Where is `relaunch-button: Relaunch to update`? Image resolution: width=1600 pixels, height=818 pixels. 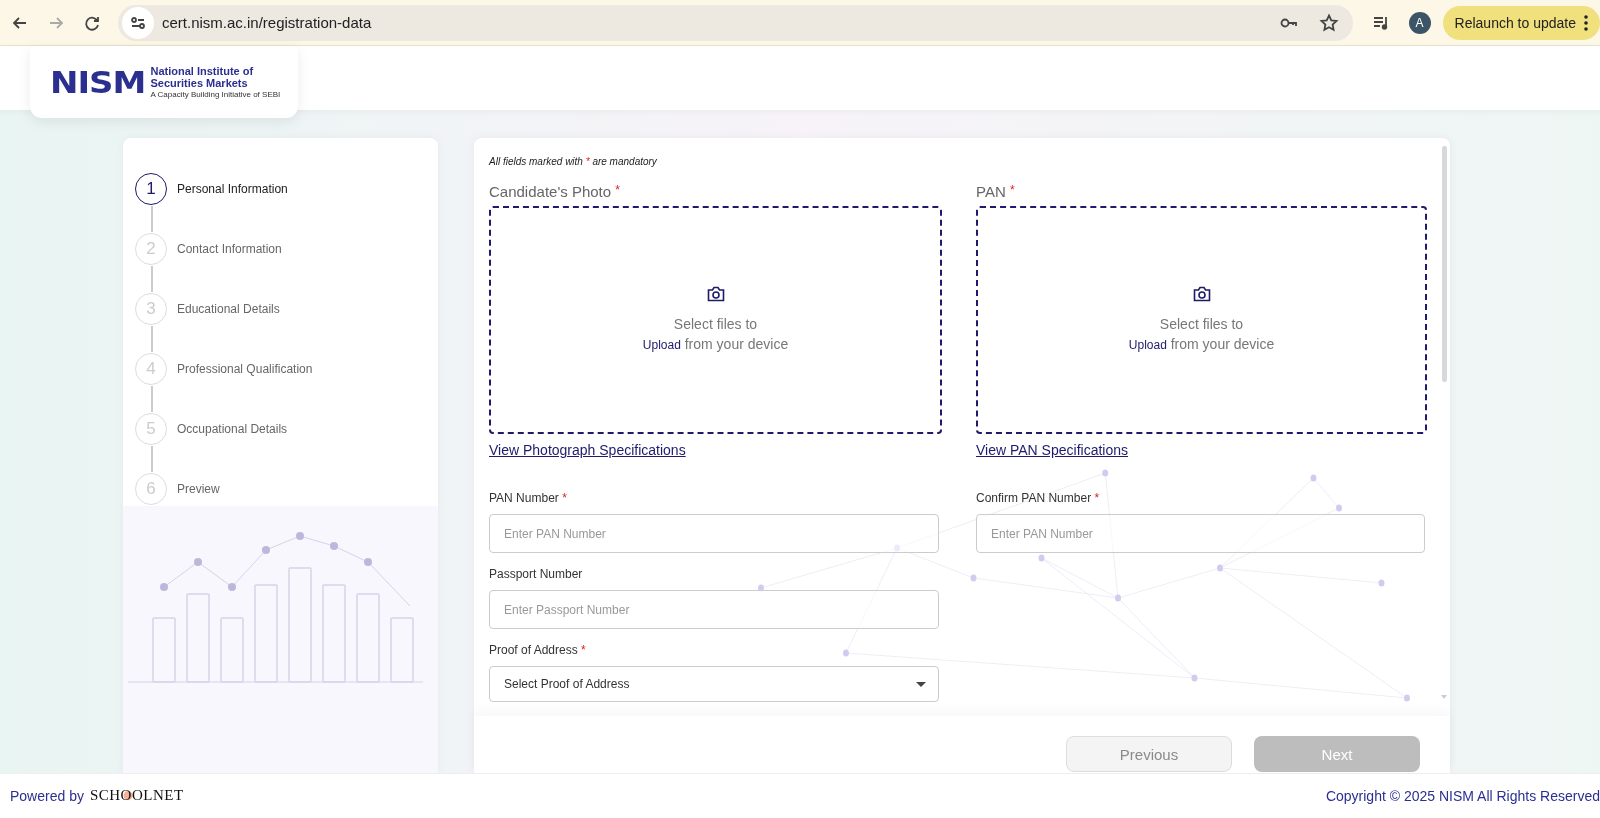 relaunch-button: Relaunch to update is located at coordinates (1521, 22).